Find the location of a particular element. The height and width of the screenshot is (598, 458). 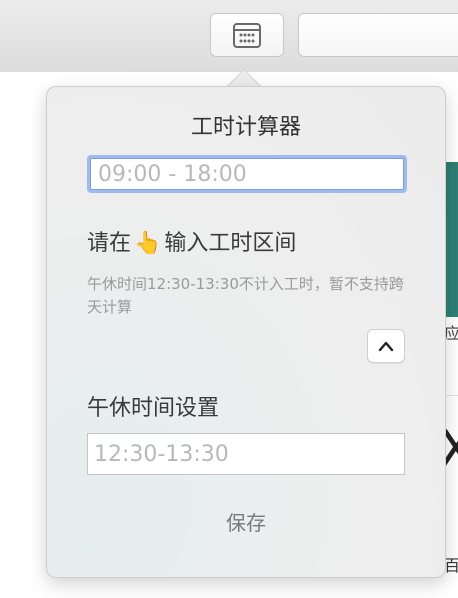

hint-suffix: 输入工时区间 is located at coordinates (230, 243).